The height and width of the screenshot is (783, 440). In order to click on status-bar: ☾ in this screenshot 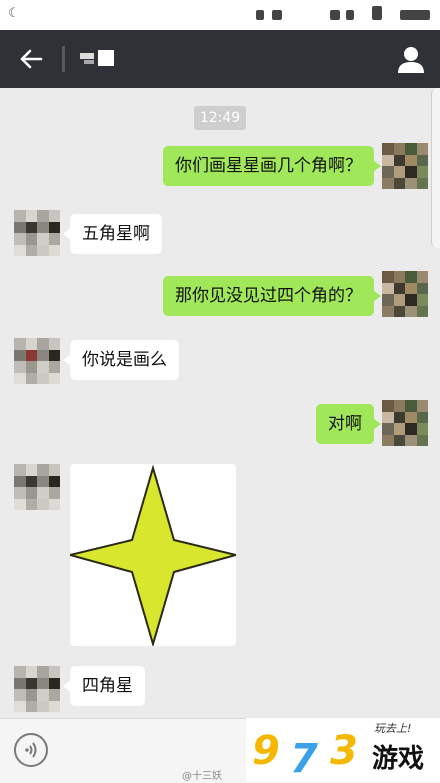, I will do `click(220, 15)`.